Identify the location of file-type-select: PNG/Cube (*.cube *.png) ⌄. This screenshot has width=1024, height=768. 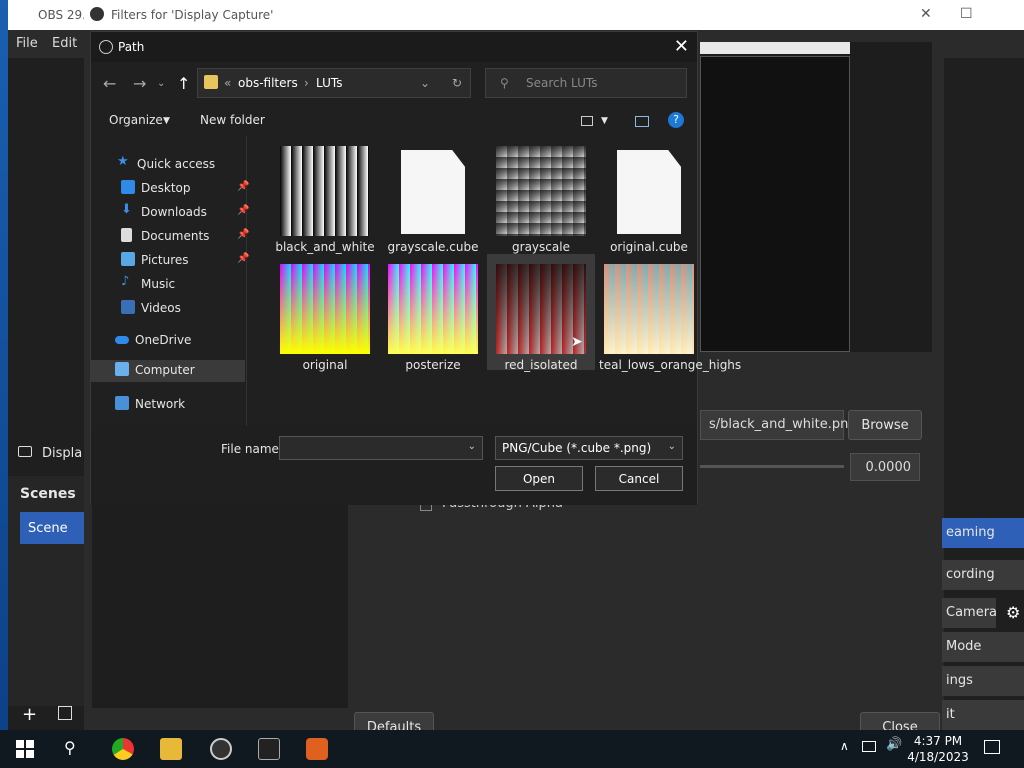
(589, 448).